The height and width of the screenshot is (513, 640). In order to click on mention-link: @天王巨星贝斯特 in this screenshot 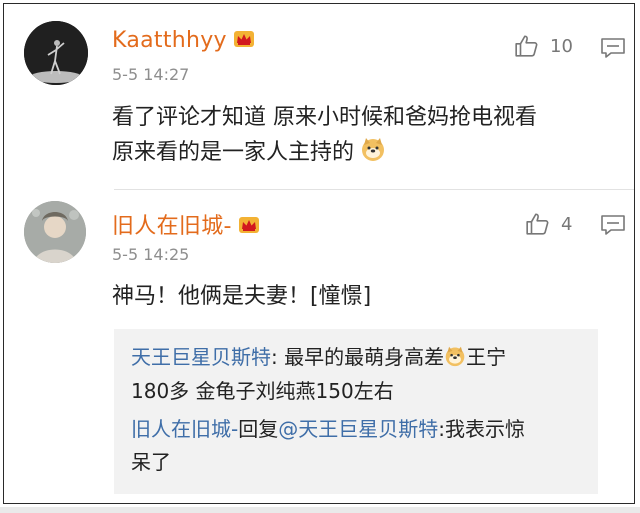, I will do `click(358, 429)`.